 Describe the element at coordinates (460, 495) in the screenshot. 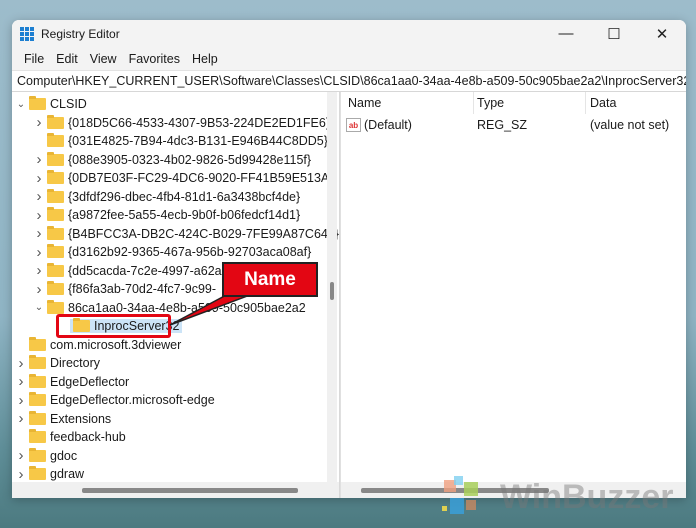

I see `winbuzzer-logo-icon` at that location.